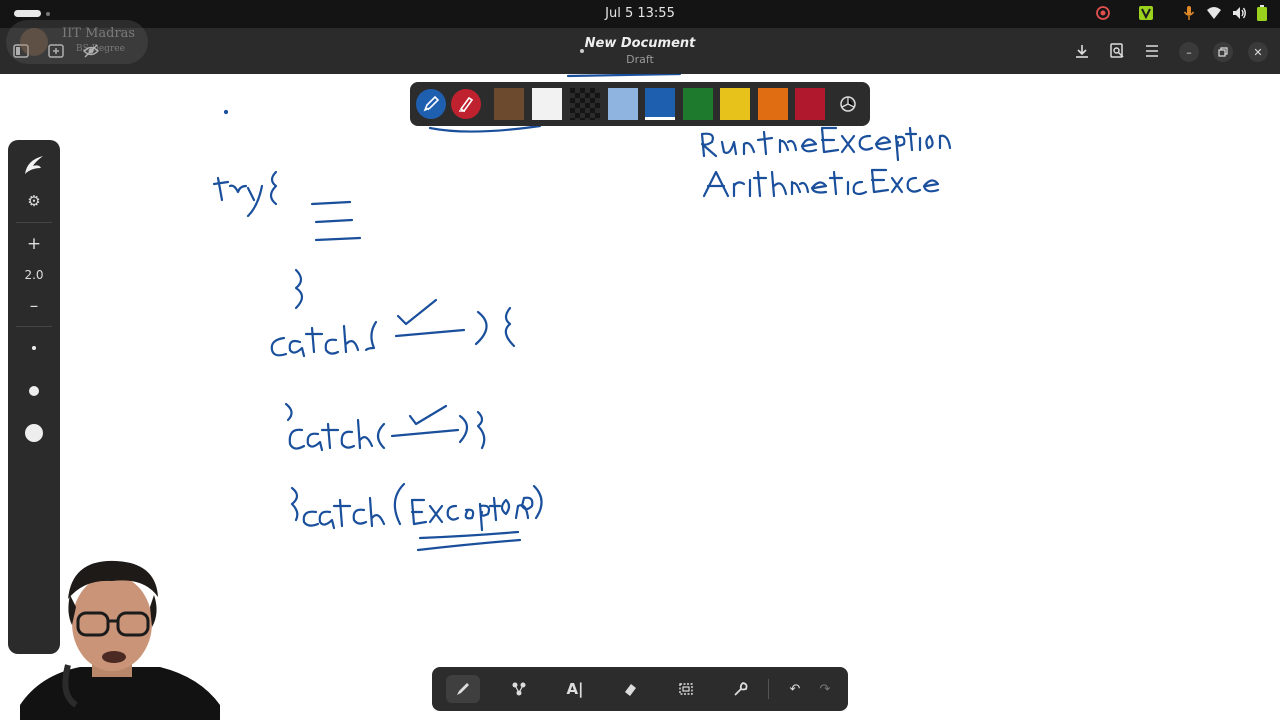 The width and height of the screenshot is (1280, 720). What do you see at coordinates (34, 201) in the screenshot?
I see `pen-settings-gear-icon: ⚙` at bounding box center [34, 201].